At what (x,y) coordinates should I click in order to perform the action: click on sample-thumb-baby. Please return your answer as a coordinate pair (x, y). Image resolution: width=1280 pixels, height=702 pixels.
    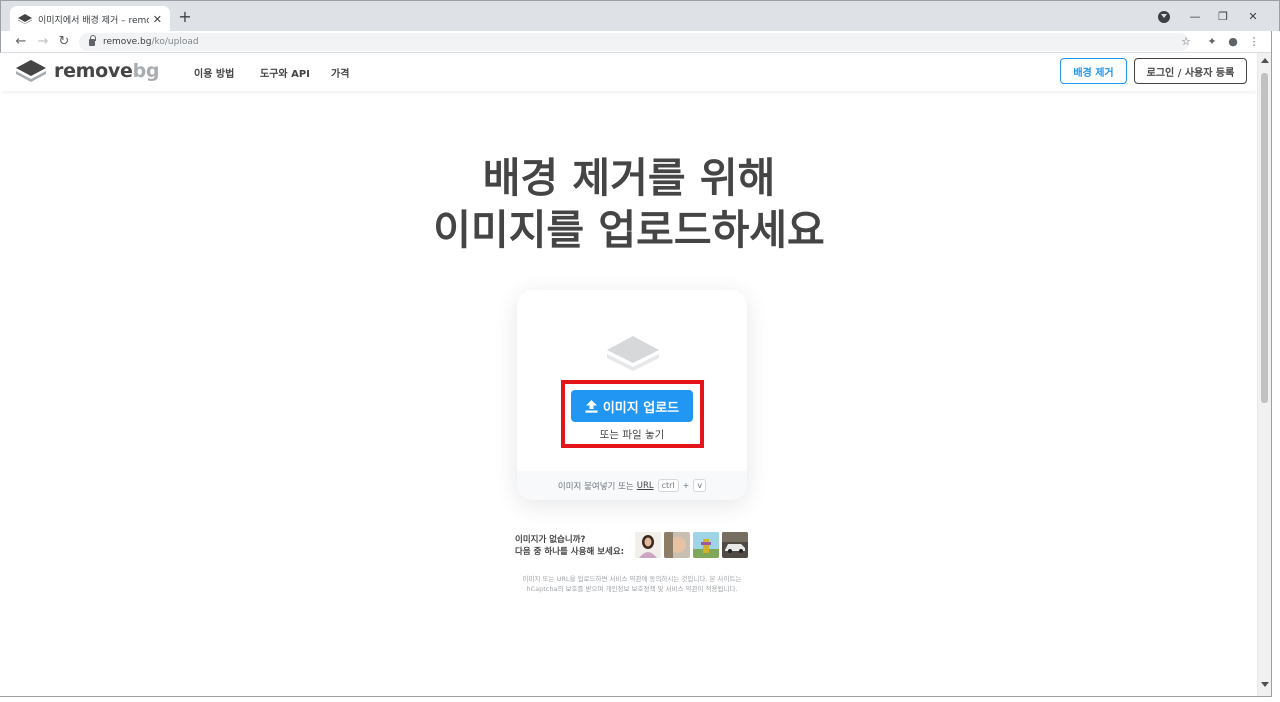
    Looking at the image, I should click on (677, 545).